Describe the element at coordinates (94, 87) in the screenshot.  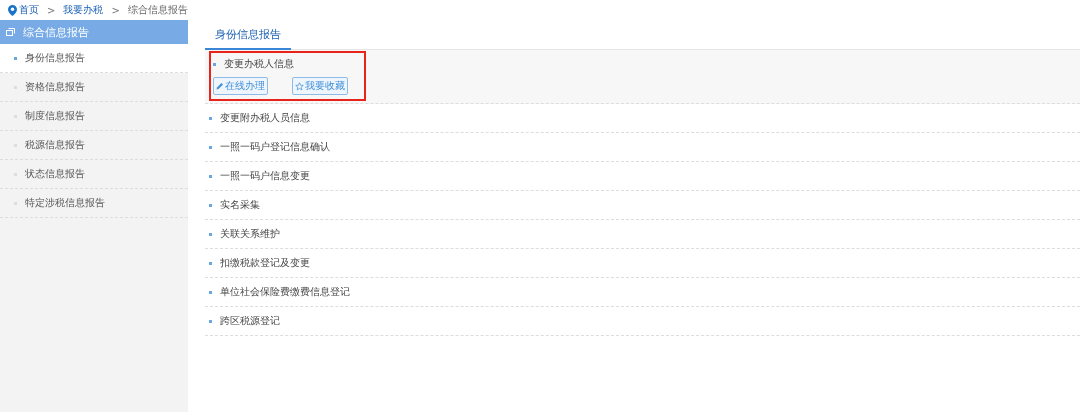
I see `sidebar-item: 资格信息报告` at that location.